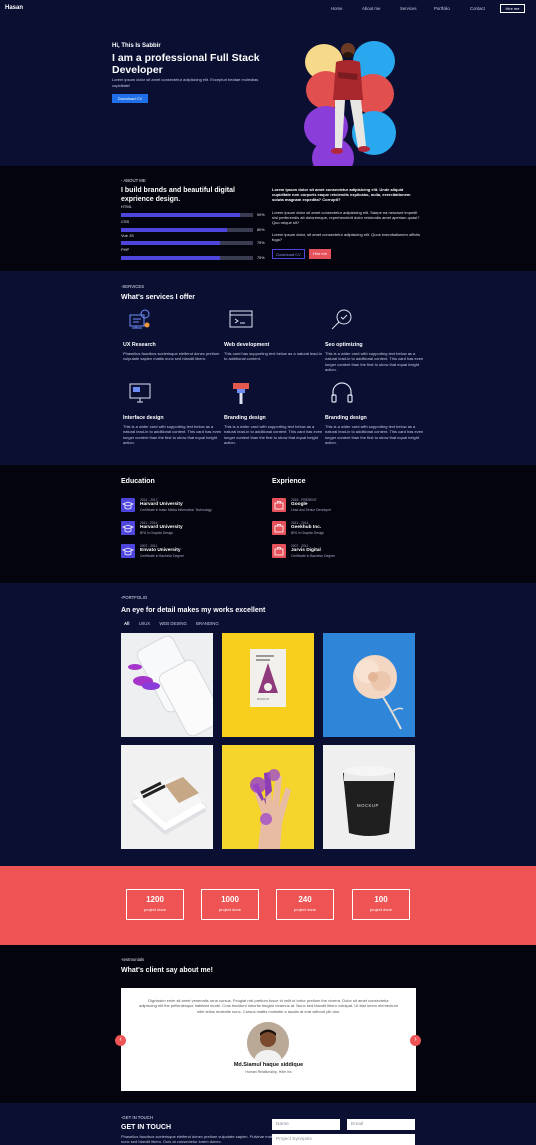 This screenshot has width=536, height=1145. I want to click on stat-number: 100, so click(381, 899).